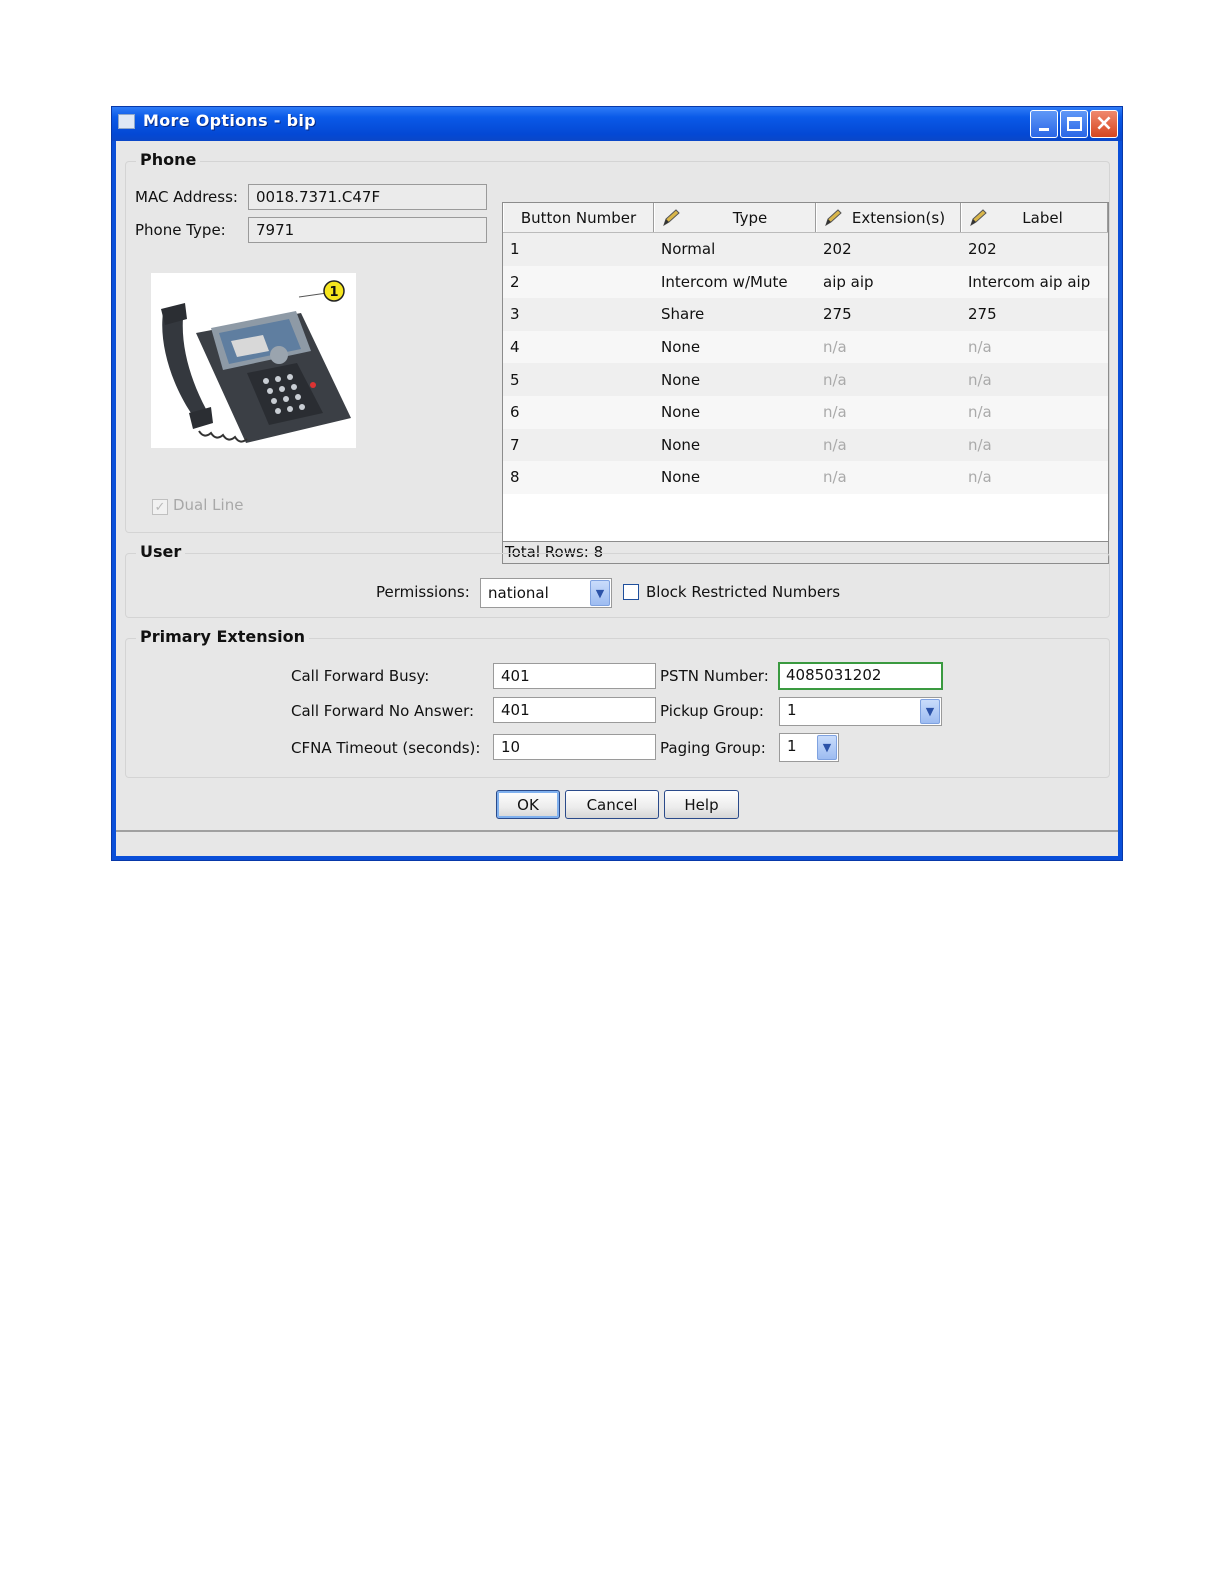  Describe the element at coordinates (386, 748) in the screenshot. I see `cfna-timeout-label: CFNA Timeout (seconds):` at that location.